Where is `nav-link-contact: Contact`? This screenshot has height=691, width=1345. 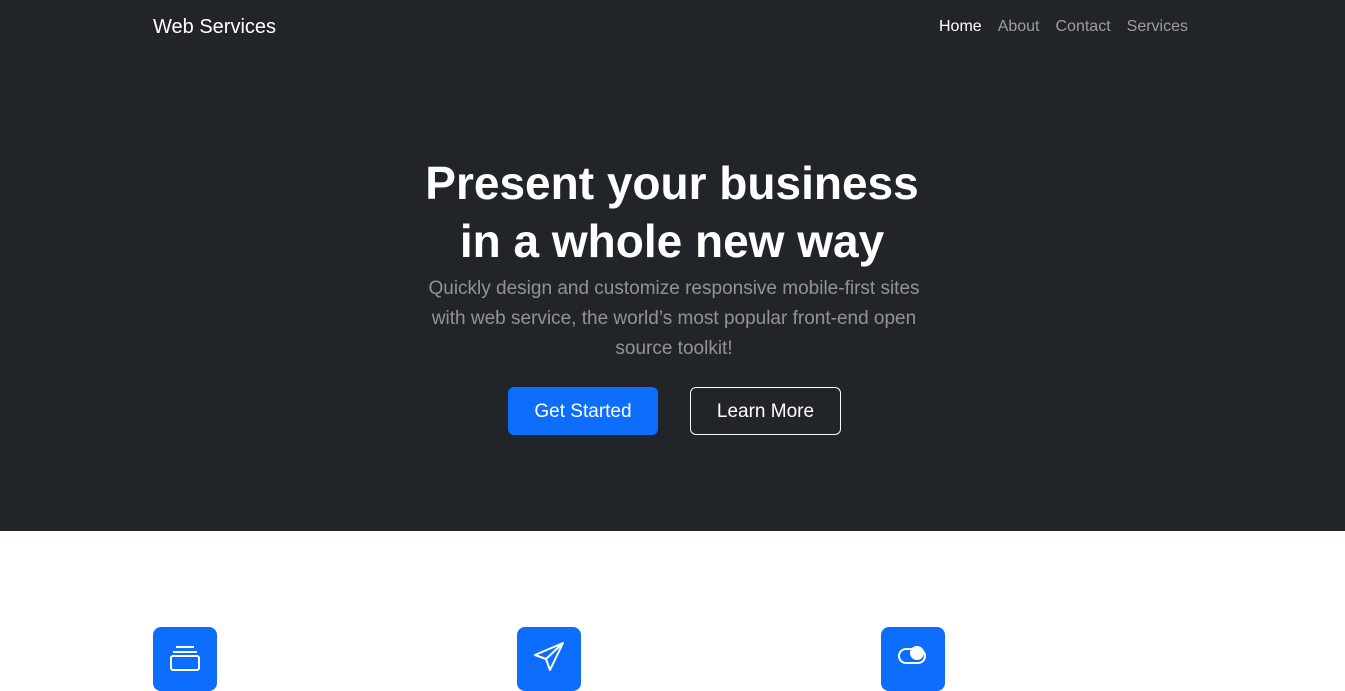 nav-link-contact: Contact is located at coordinates (1083, 27).